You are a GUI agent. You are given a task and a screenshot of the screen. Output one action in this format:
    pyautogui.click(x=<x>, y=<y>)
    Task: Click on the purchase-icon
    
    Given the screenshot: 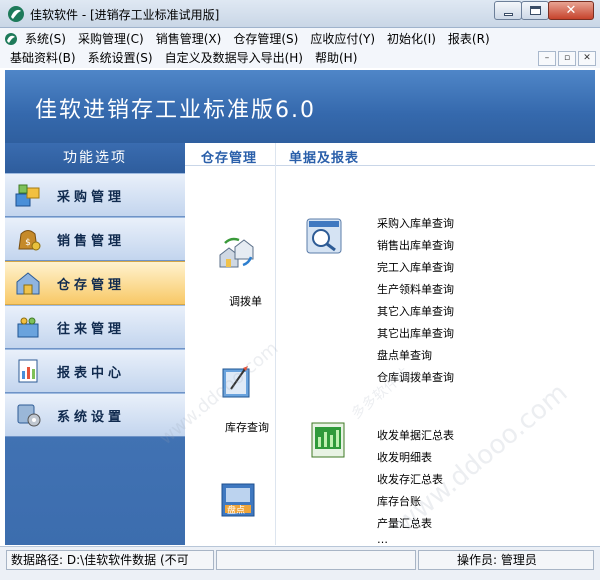 What is the action you would take?
    pyautogui.click(x=27, y=195)
    